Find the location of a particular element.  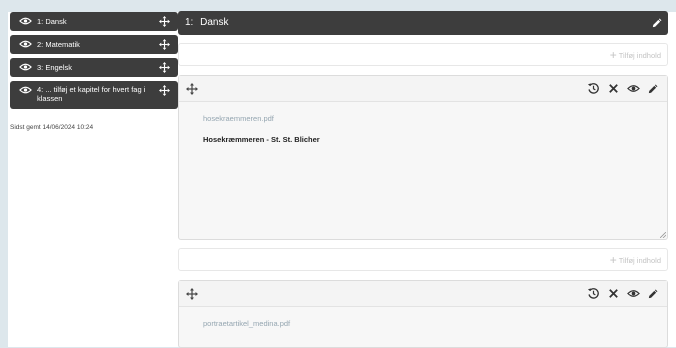

chapter-title: Dansk is located at coordinates (214, 22).